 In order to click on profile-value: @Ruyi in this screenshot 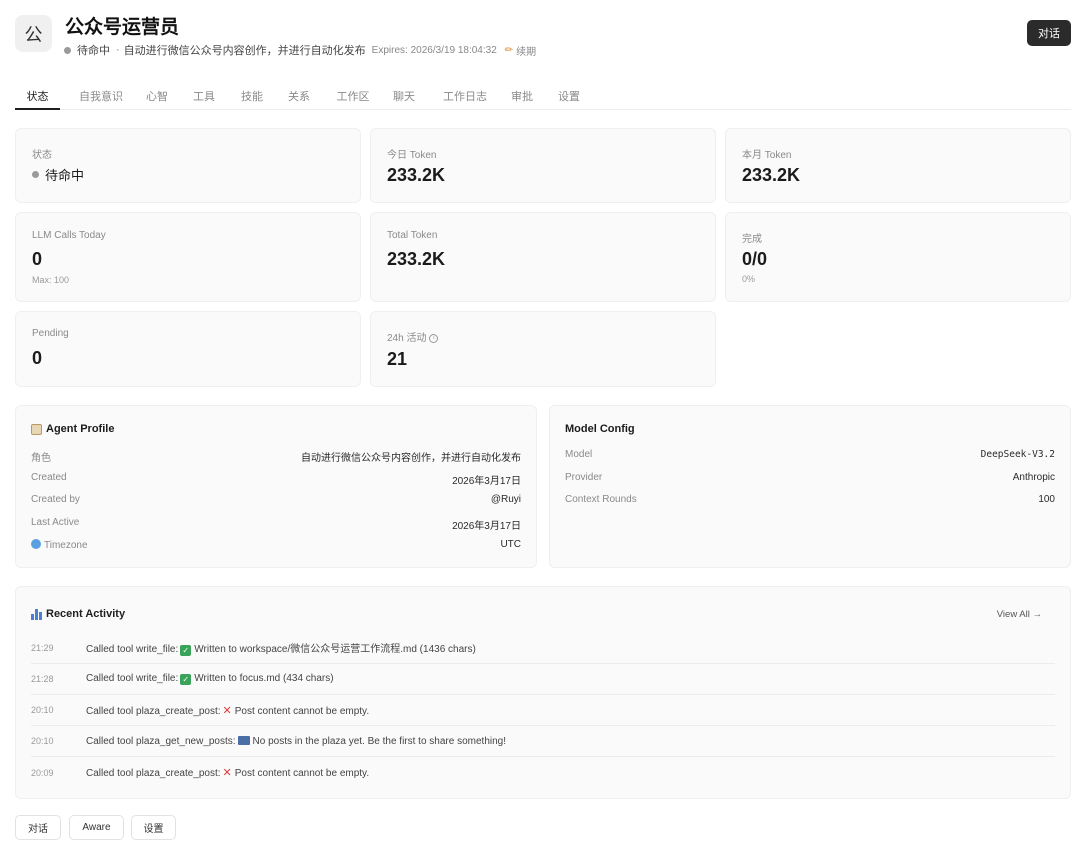, I will do `click(505, 499)`.